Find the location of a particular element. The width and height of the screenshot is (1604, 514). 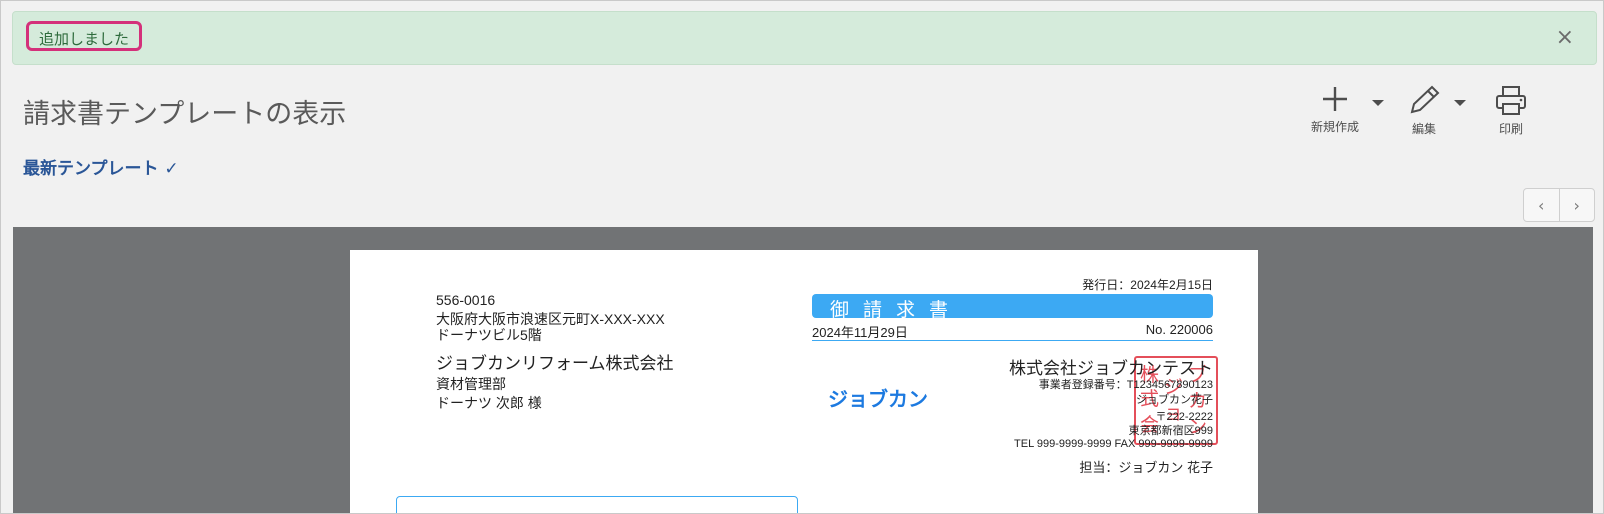

recipient-company: ジョブカンリフォーム株式会社 is located at coordinates (555, 363).